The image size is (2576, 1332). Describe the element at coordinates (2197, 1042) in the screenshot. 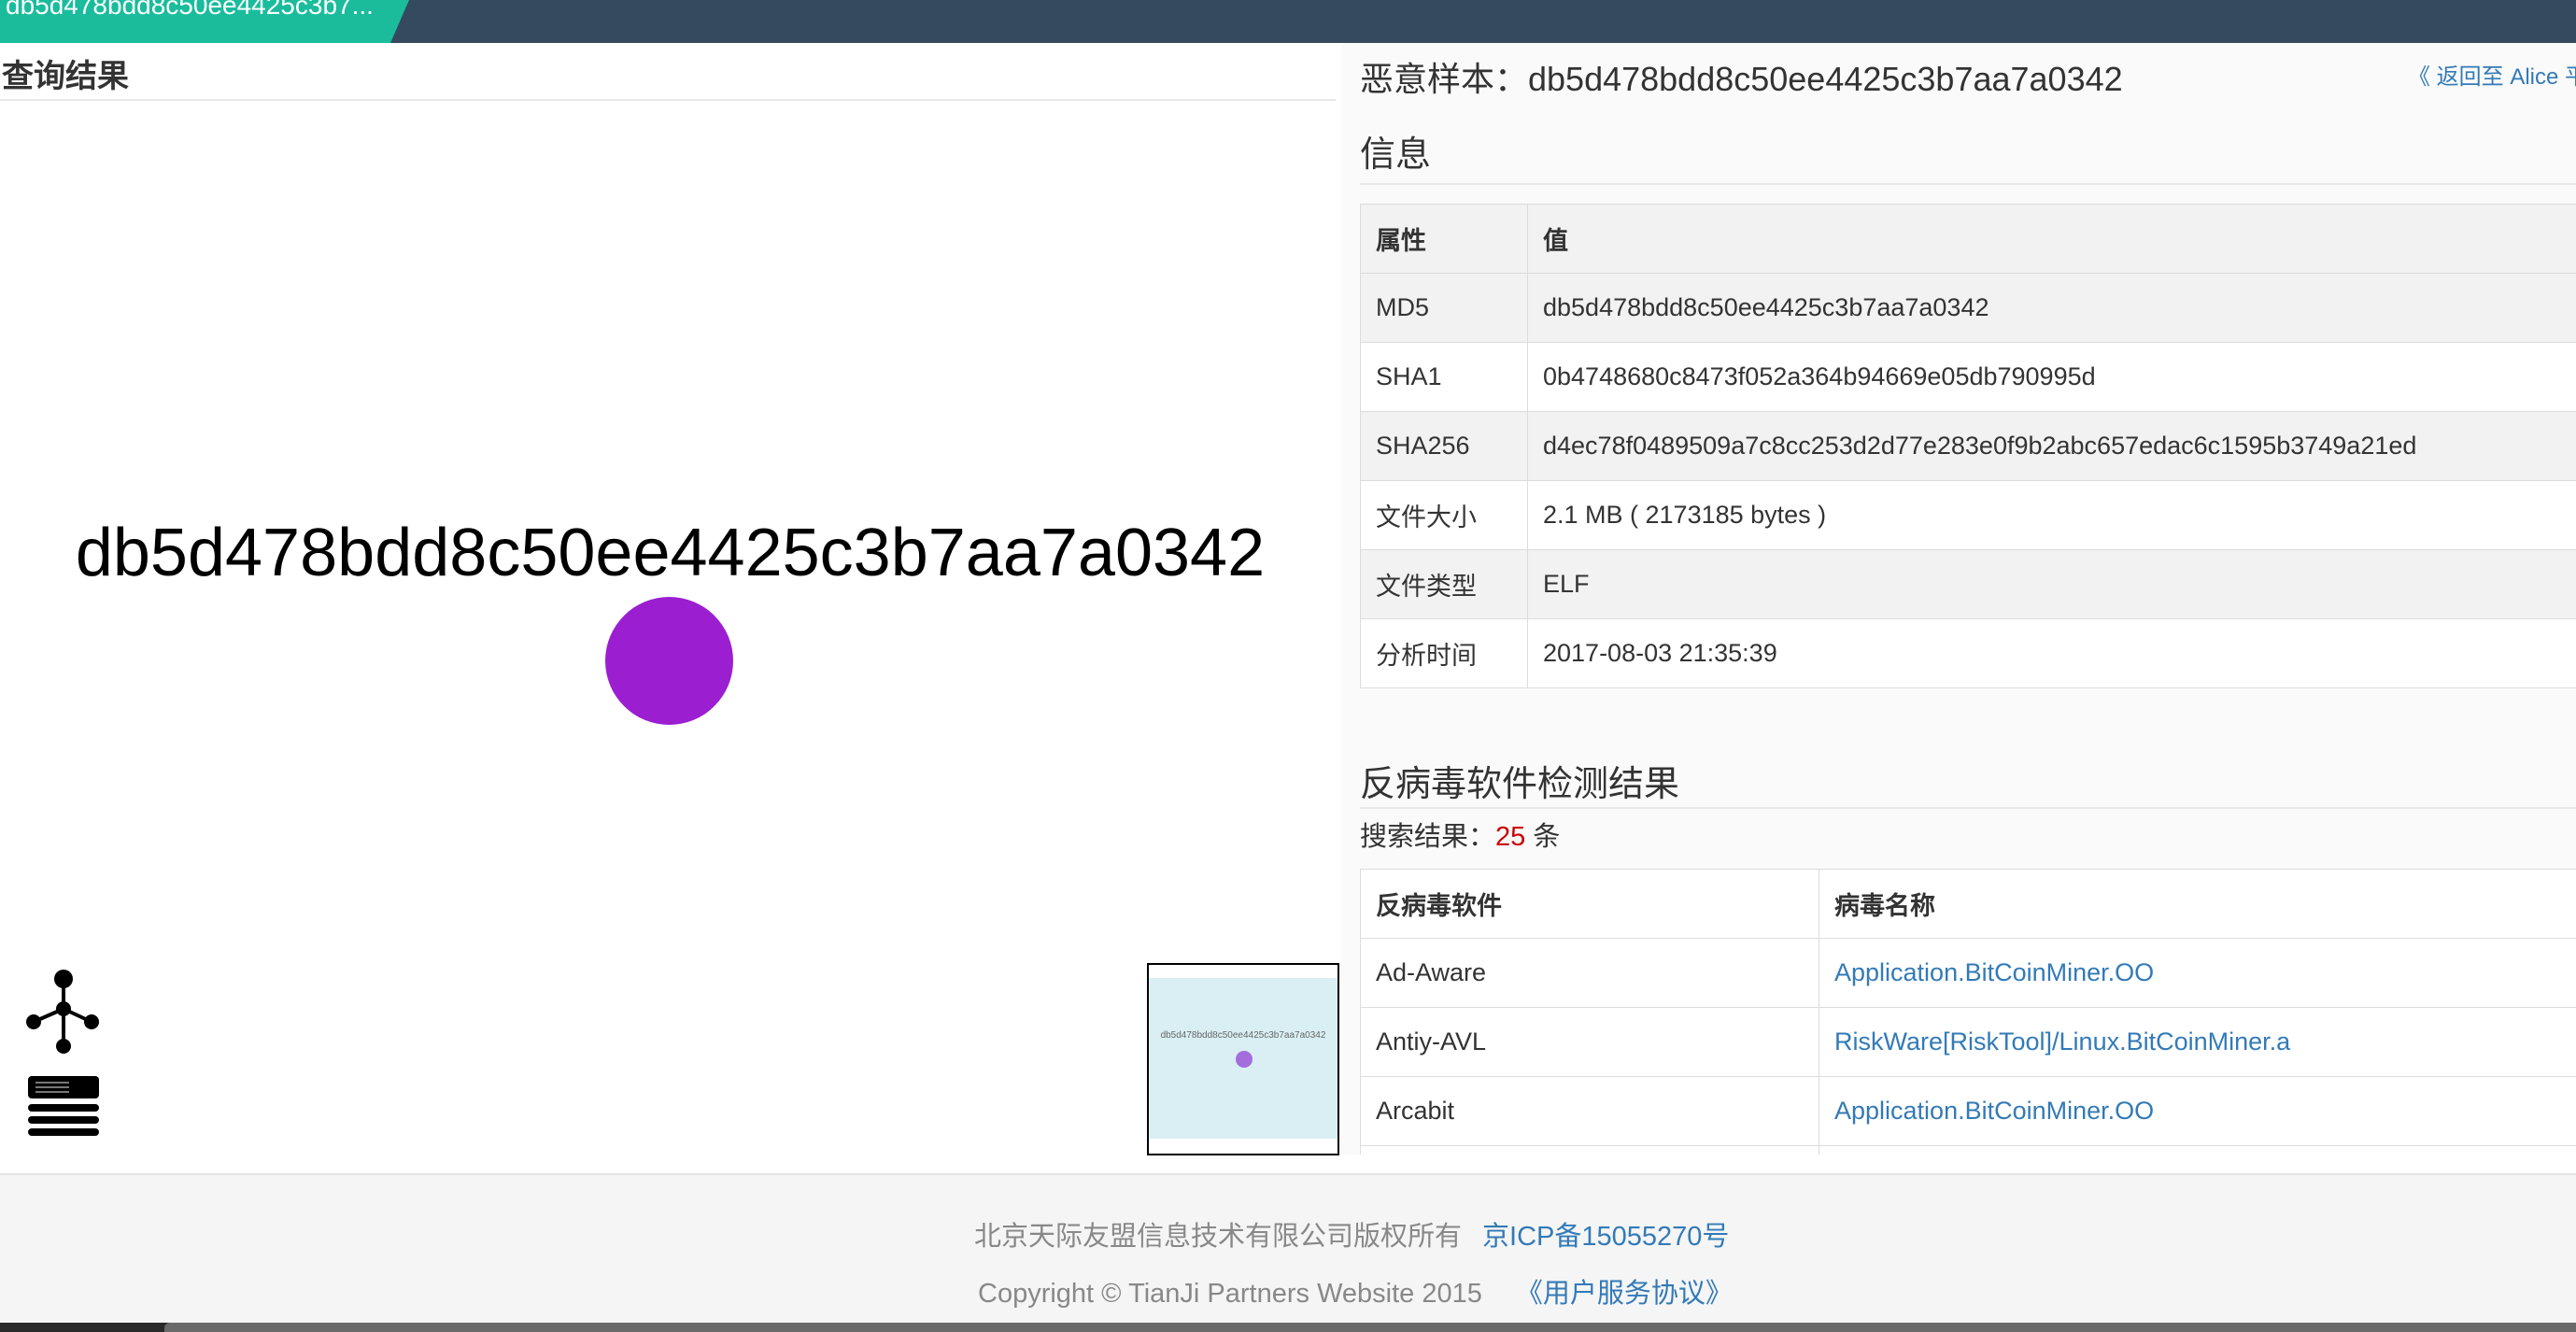

I see `virus-name-link: RiskWare[RiskTool]/Linux.BitCoinMiner.a` at that location.